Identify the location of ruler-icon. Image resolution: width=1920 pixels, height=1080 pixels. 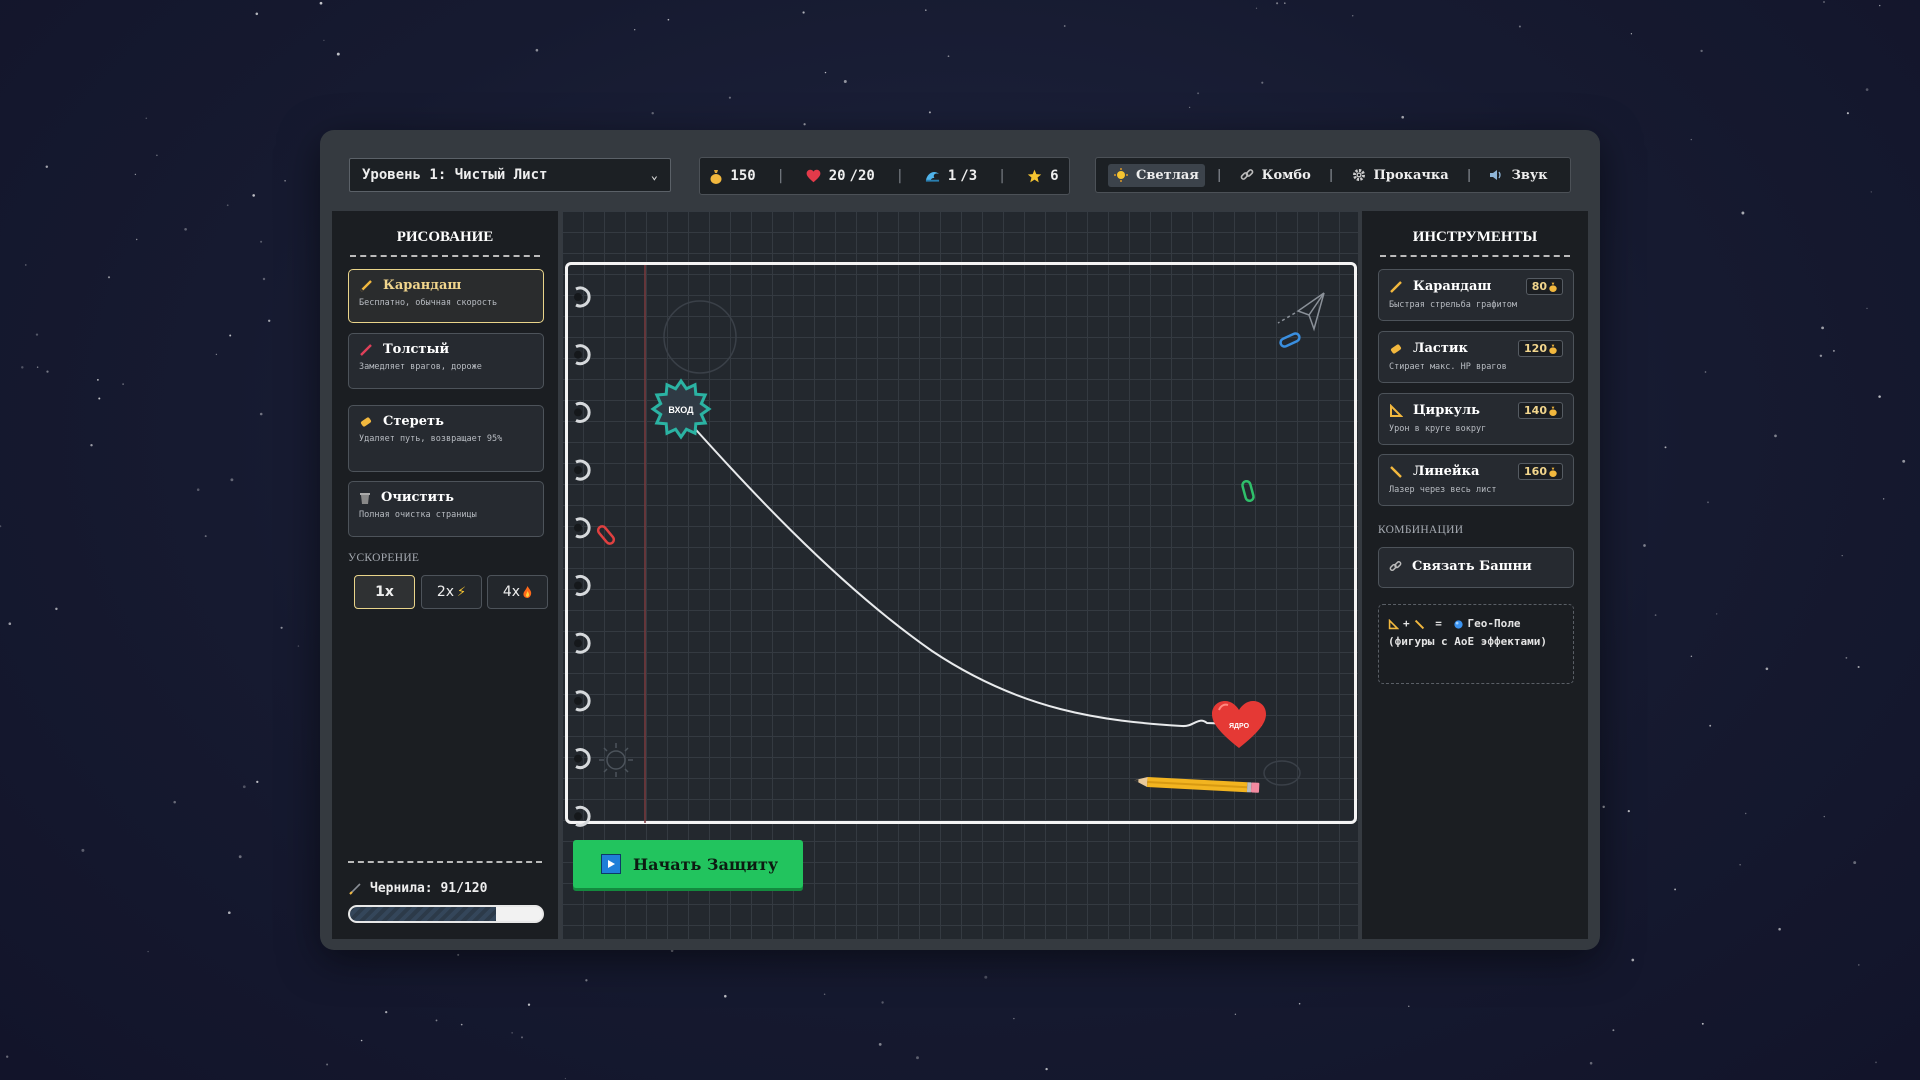
(1419, 624).